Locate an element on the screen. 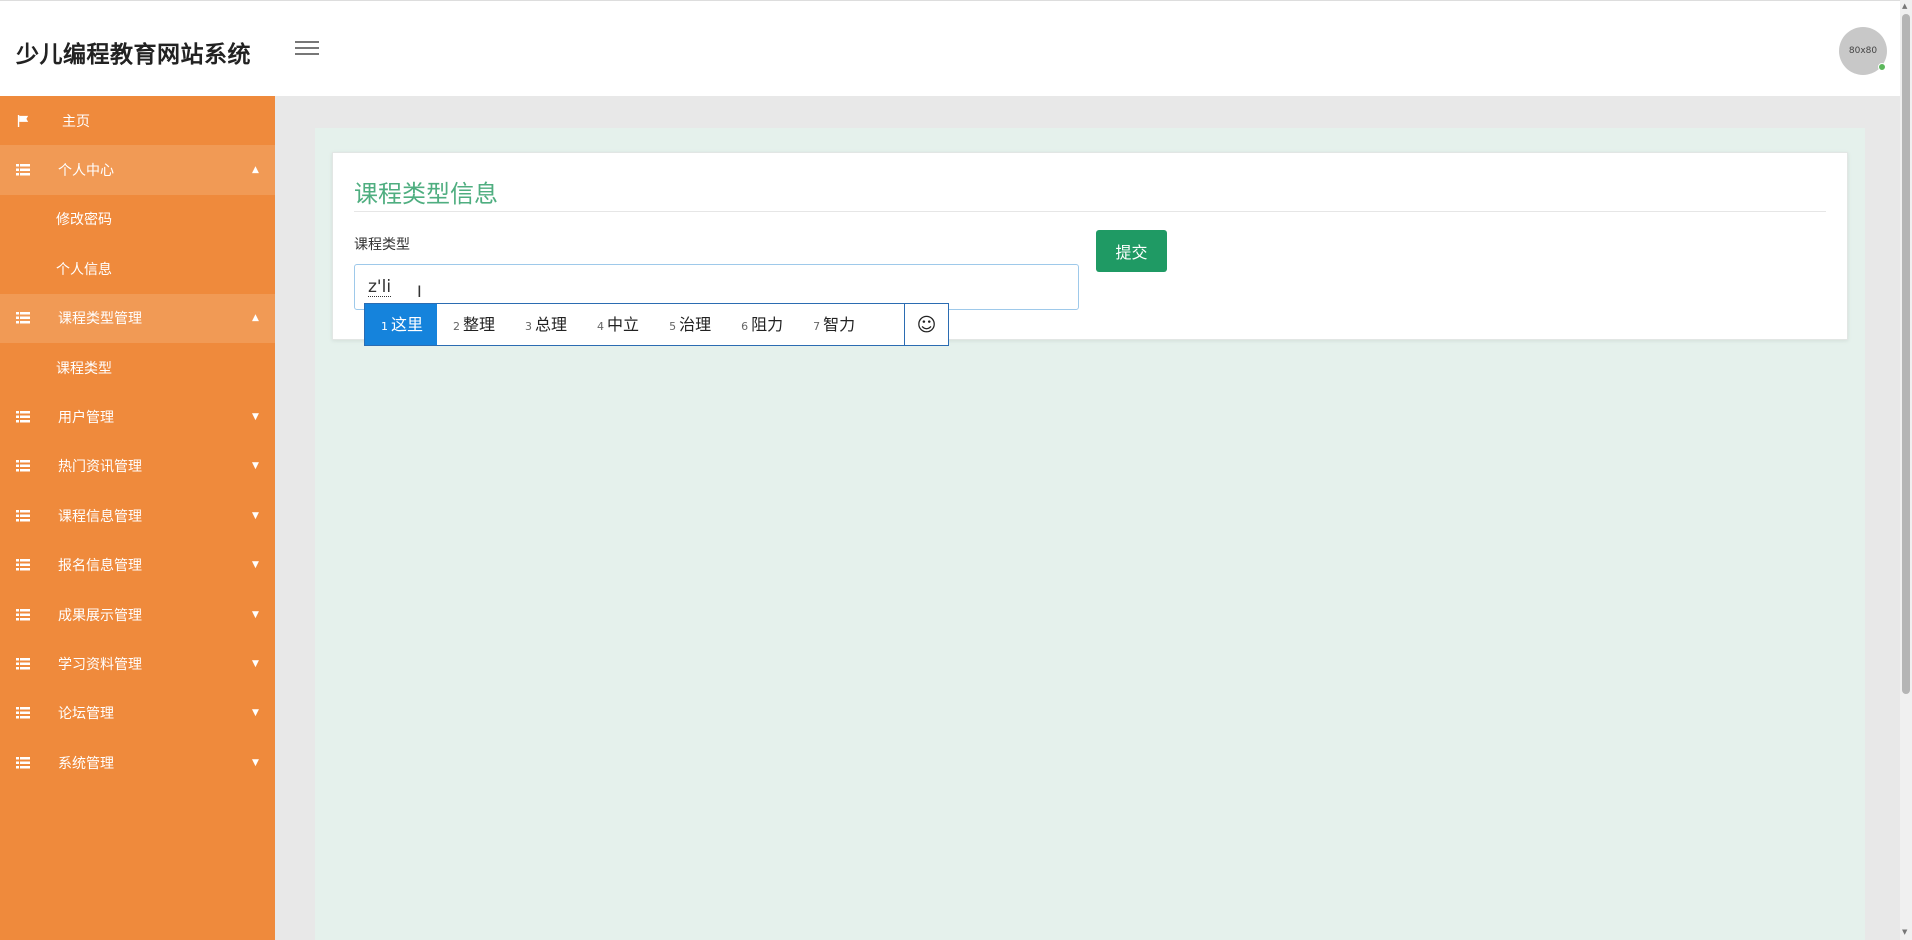 This screenshot has width=1912, height=940. sidebar-item-label: 热门资讯管理 is located at coordinates (100, 467).